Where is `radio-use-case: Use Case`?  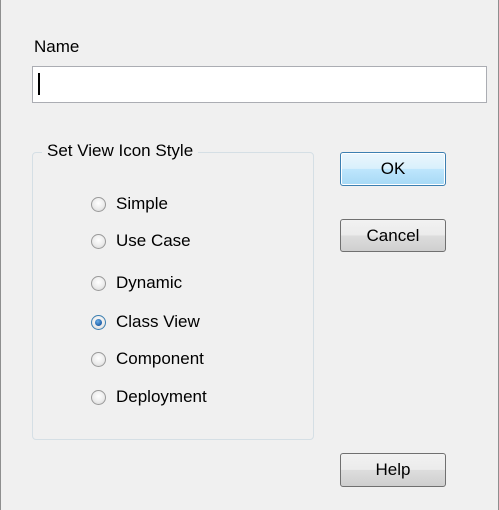
radio-use-case: Use Case is located at coordinates (141, 241).